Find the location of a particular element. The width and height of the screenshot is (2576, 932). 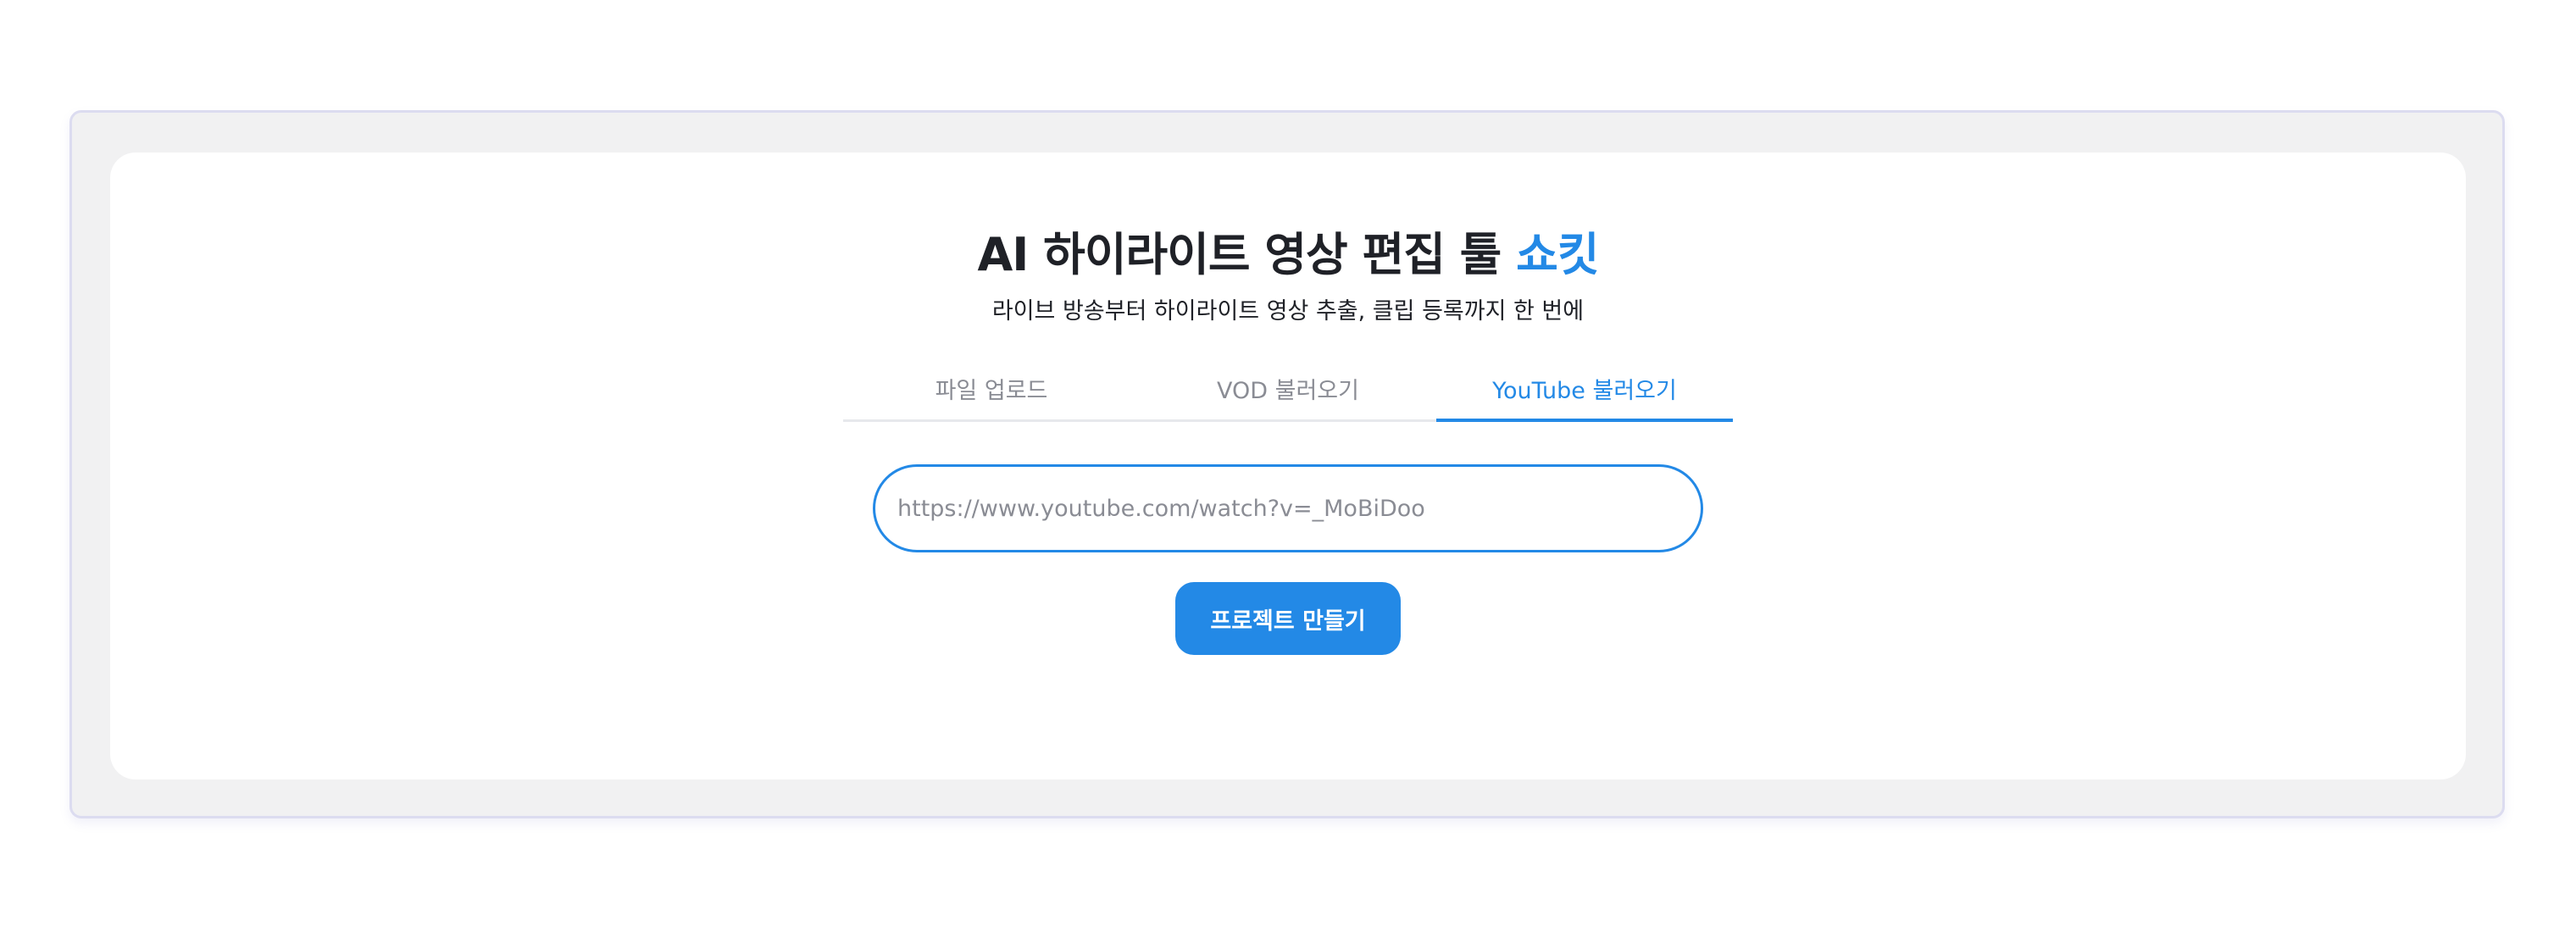

tab-vod-import: VOD 불러오기 is located at coordinates (1288, 394).